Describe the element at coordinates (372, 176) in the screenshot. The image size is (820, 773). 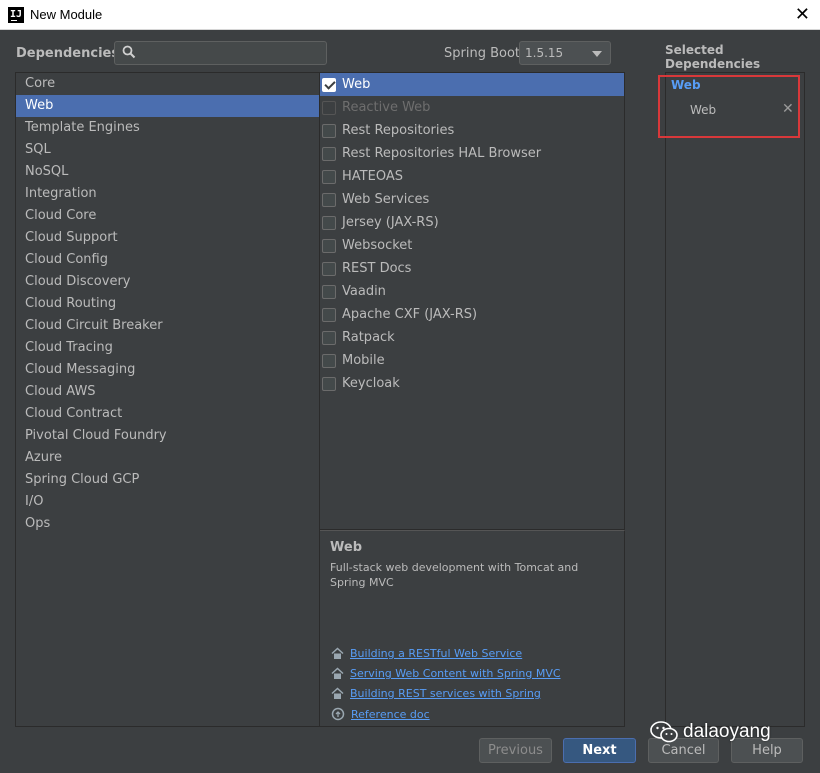
I see `dependency-label: HATEOAS` at that location.